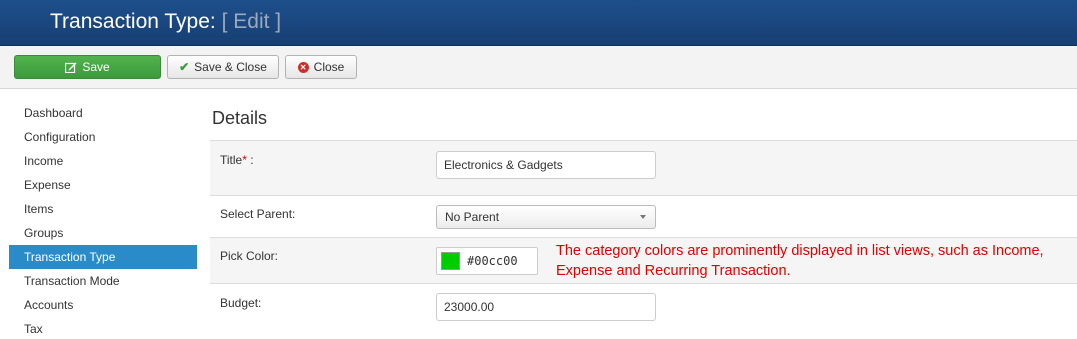 This screenshot has width=1077, height=339. I want to click on title-input: Electronics & Gadgets, so click(546, 165).